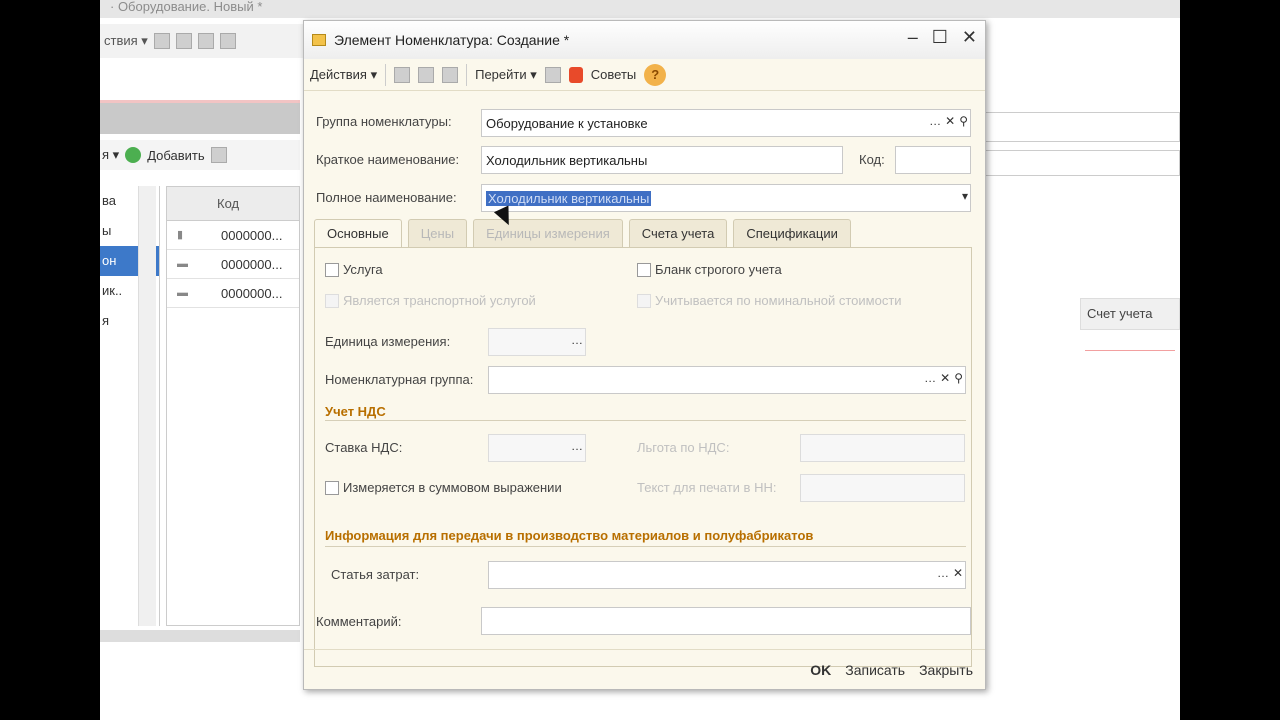  What do you see at coordinates (575, 74) in the screenshot?
I see `tips-icon` at bounding box center [575, 74].